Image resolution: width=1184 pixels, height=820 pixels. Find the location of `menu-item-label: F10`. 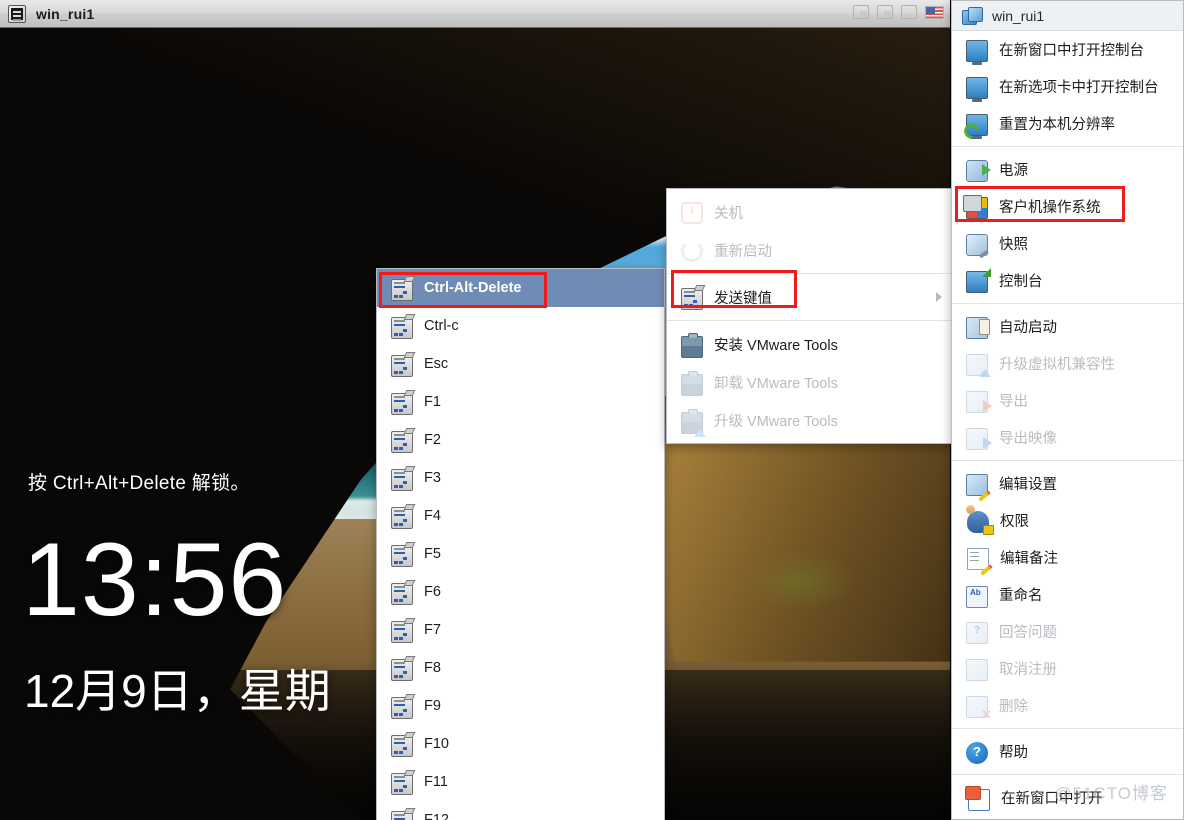

menu-item-label: F10 is located at coordinates (436, 744).